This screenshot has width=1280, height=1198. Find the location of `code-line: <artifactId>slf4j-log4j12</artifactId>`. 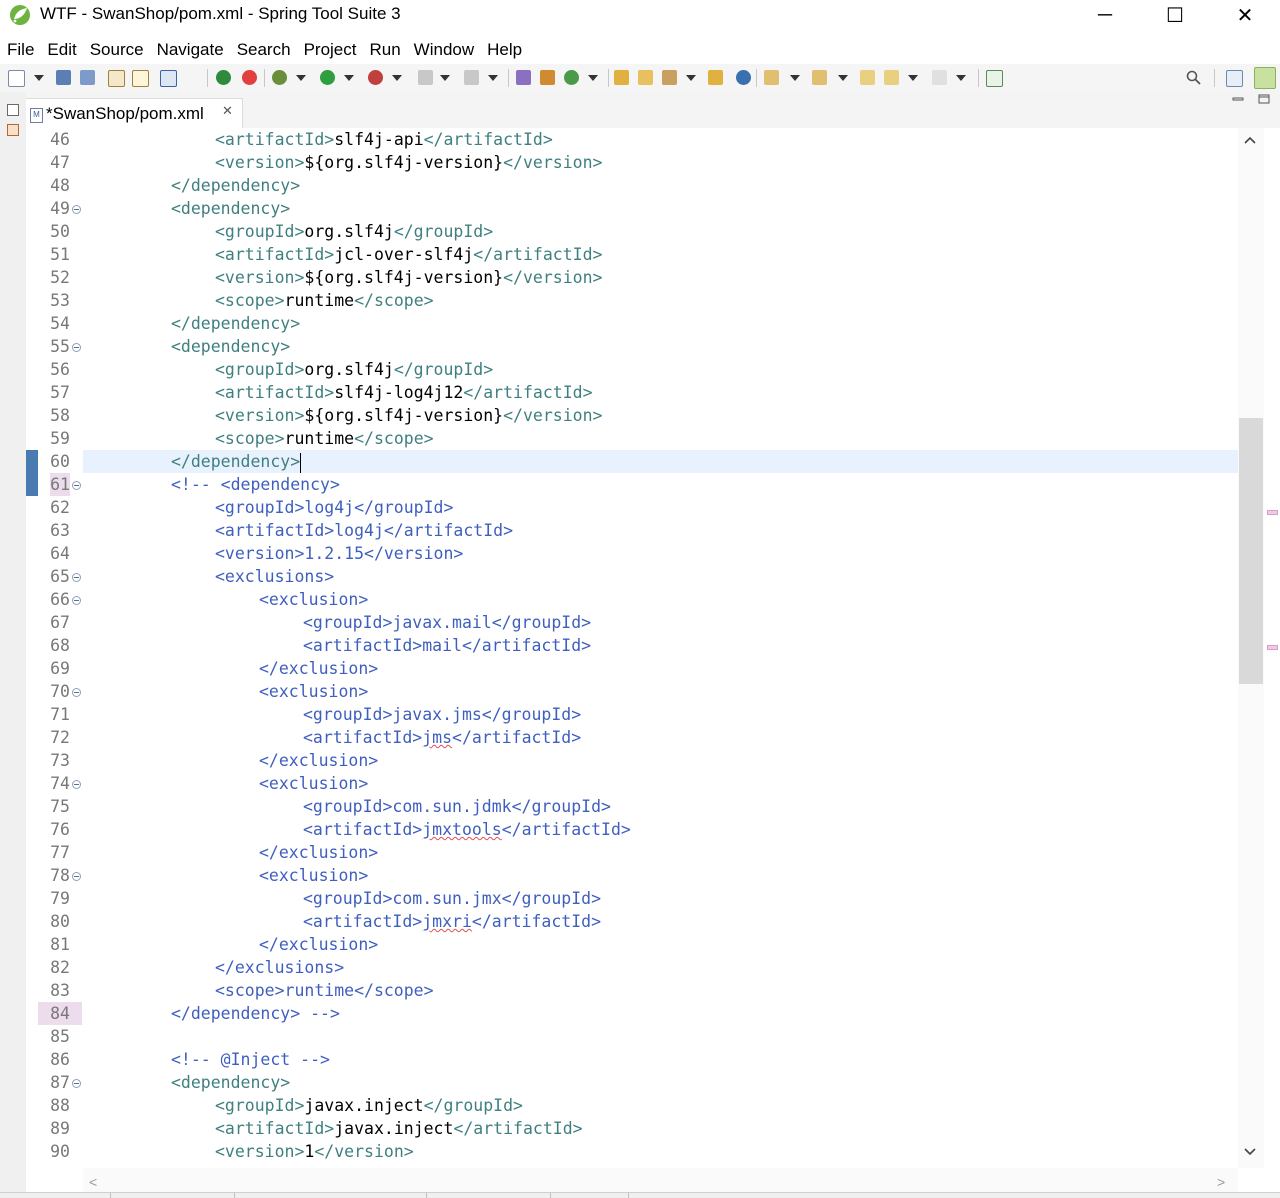

code-line: <artifactId>slf4j-log4j12</artifactId> is located at coordinates (681, 392).